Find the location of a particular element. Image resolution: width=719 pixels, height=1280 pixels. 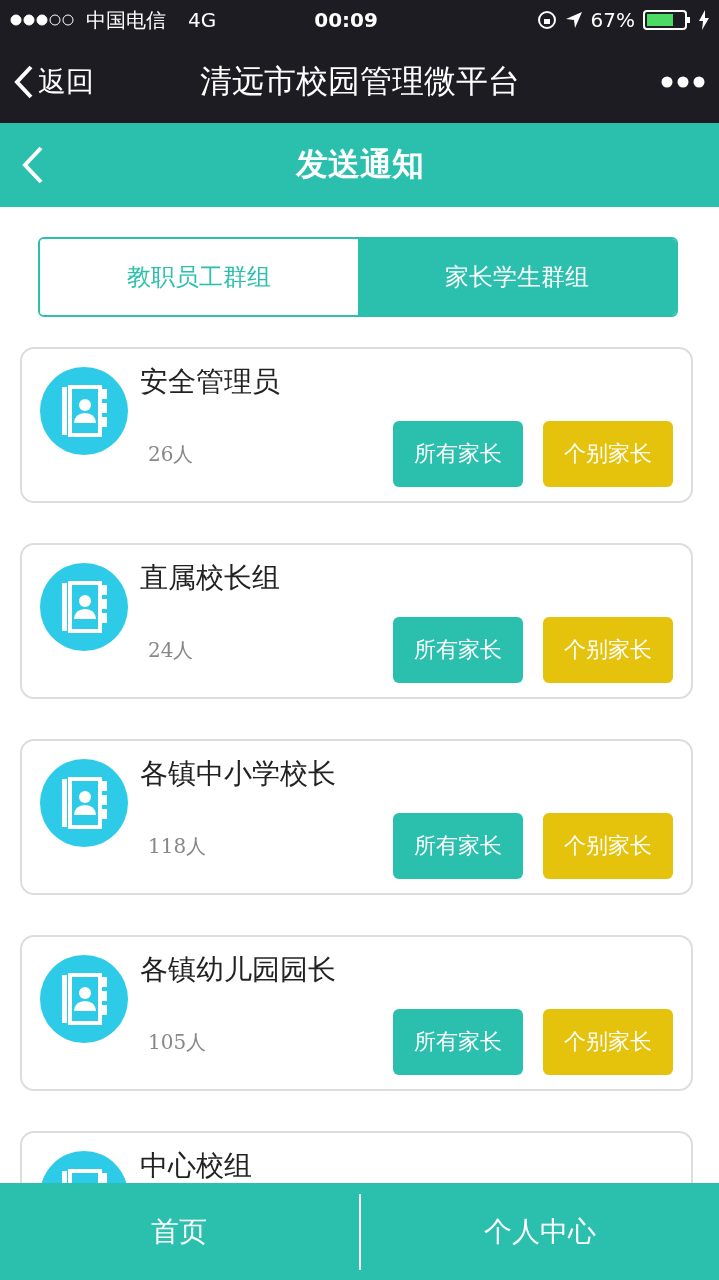

group-tab: 家长学生群组 is located at coordinates (517, 277).